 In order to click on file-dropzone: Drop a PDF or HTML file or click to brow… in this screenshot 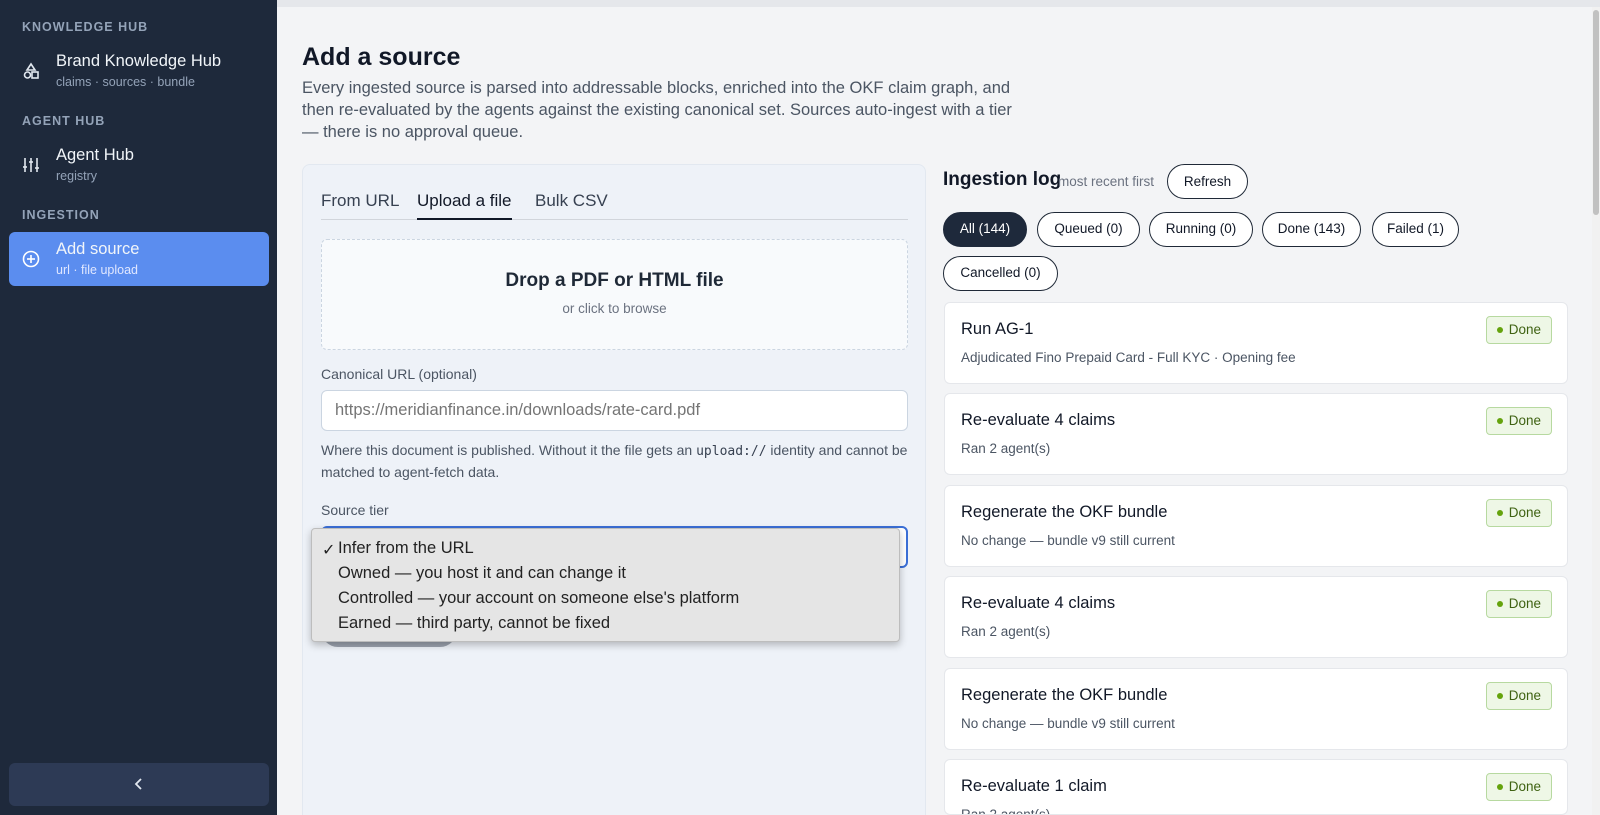, I will do `click(614, 294)`.